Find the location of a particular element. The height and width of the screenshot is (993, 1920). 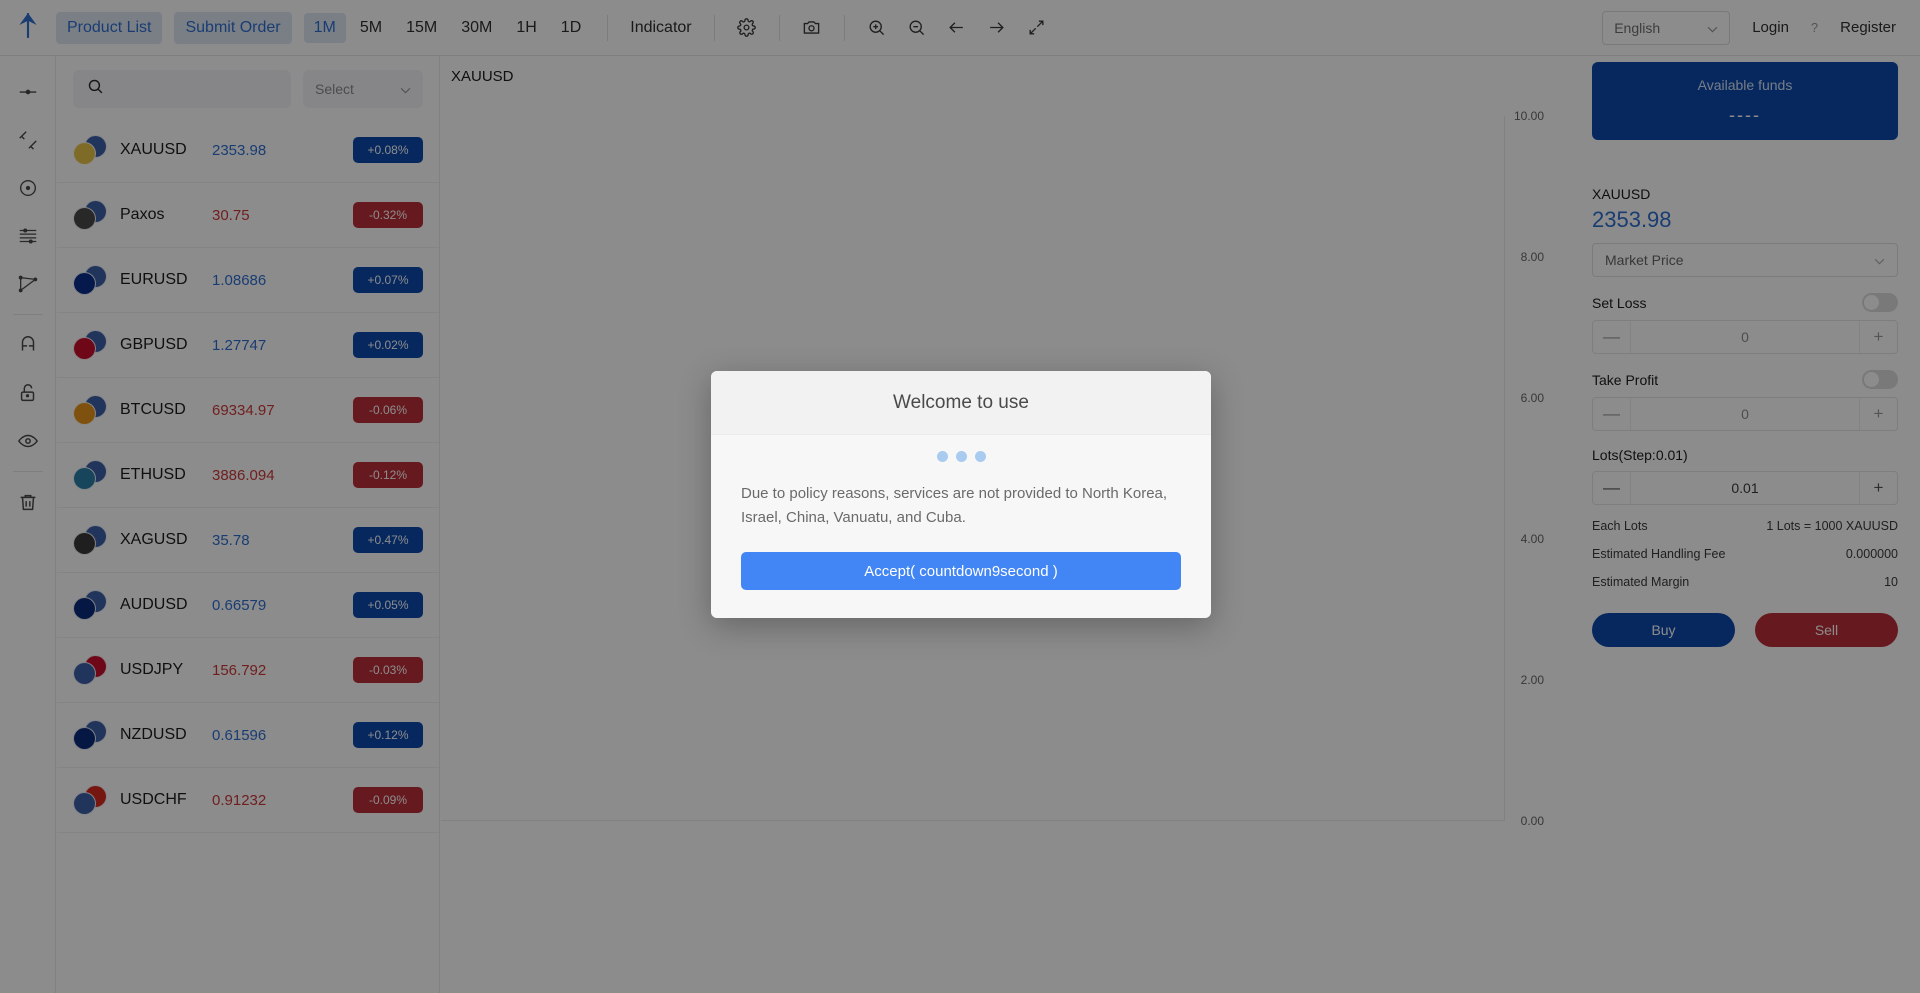

modal-header: Welcome to use is located at coordinates (961, 403).